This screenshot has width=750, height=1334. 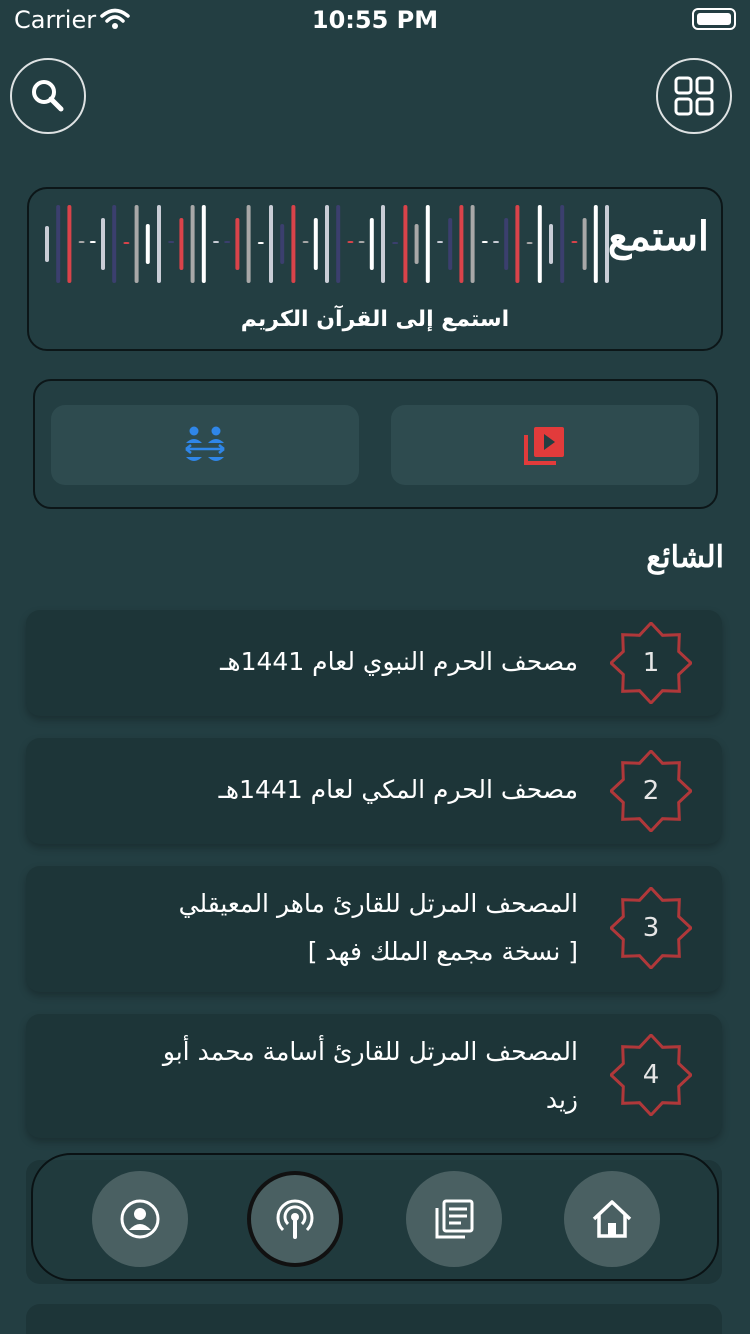 I want to click on rank-badge: 1, so click(x=651, y=663).